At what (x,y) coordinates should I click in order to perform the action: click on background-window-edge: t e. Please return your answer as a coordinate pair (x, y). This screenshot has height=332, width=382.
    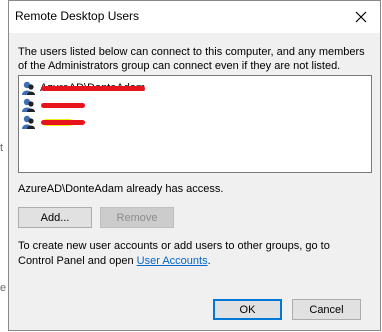
    Looking at the image, I should click on (4, 166).